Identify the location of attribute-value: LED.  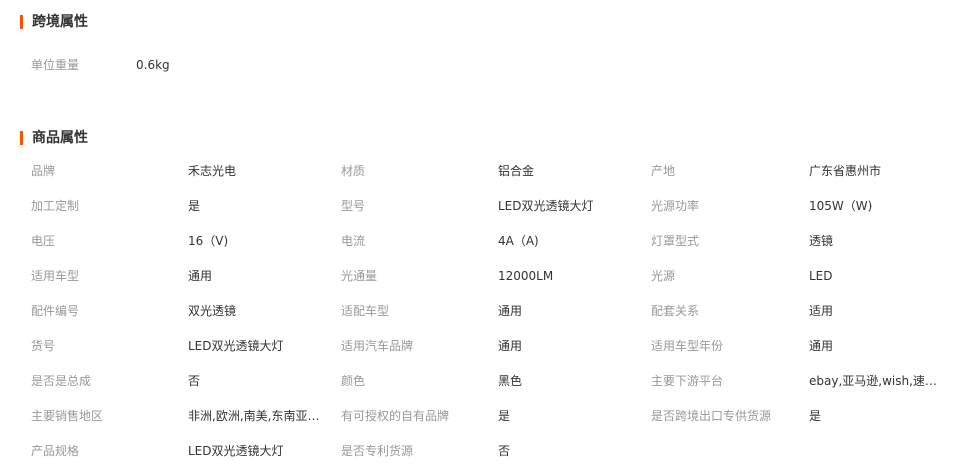
(821, 276).